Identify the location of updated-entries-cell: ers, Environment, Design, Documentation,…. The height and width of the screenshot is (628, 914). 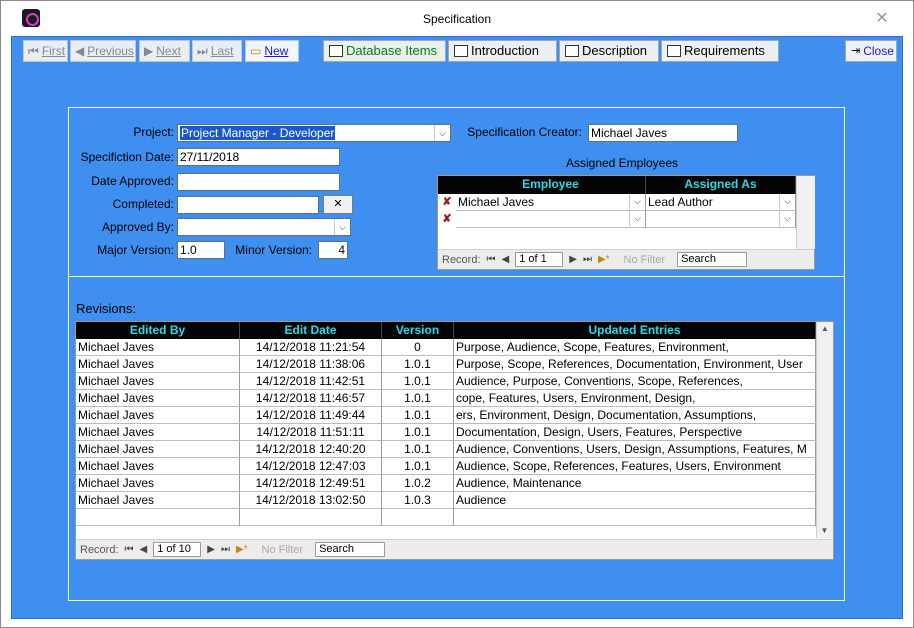
(635, 415).